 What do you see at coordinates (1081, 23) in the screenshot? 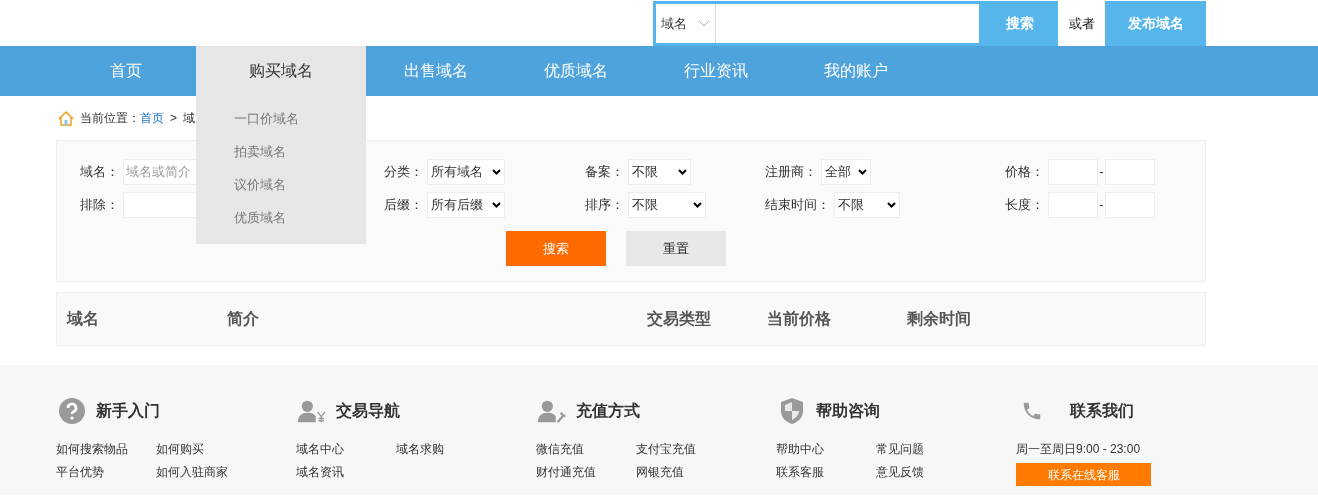
I see `or-text: 或者` at bounding box center [1081, 23].